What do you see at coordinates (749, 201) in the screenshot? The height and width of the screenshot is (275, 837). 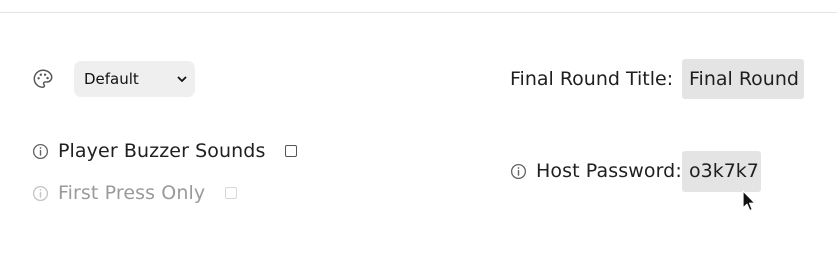 I see `mouse-cursor-icon` at bounding box center [749, 201].